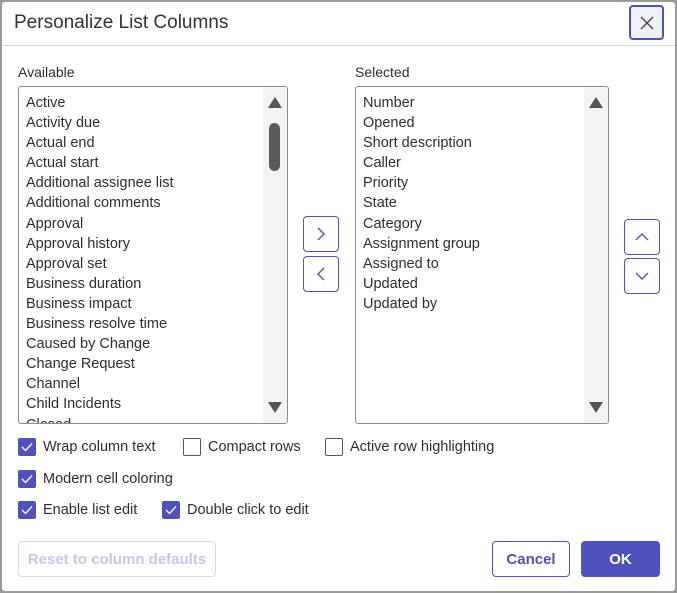  I want to click on list-item: Caller, so click(485, 163).